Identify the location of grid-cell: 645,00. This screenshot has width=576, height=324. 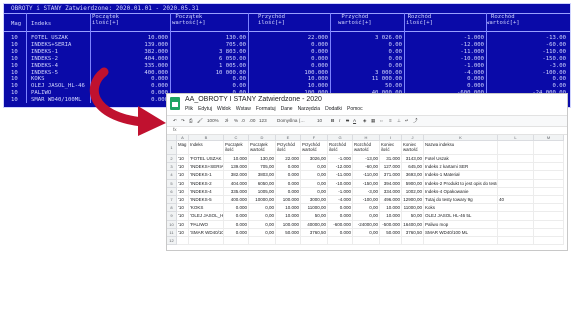
(413, 167).